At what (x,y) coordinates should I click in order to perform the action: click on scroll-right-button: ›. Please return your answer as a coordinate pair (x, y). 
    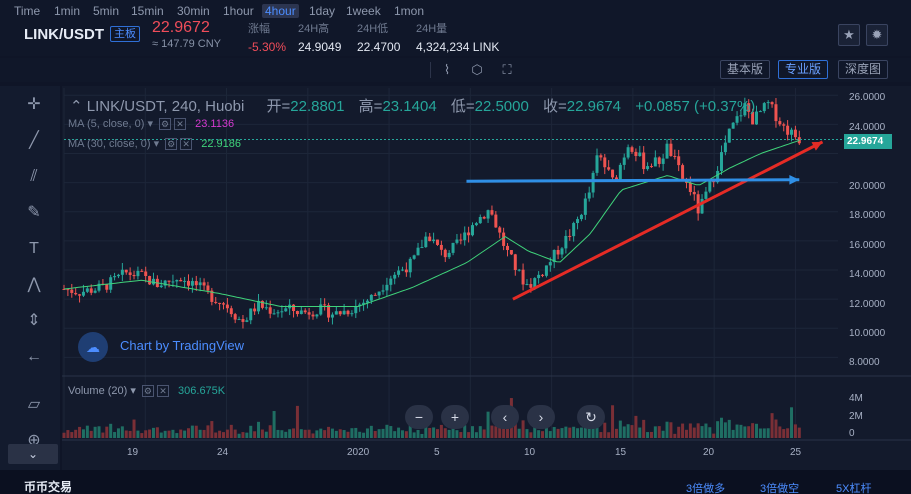
    Looking at the image, I should click on (541, 417).